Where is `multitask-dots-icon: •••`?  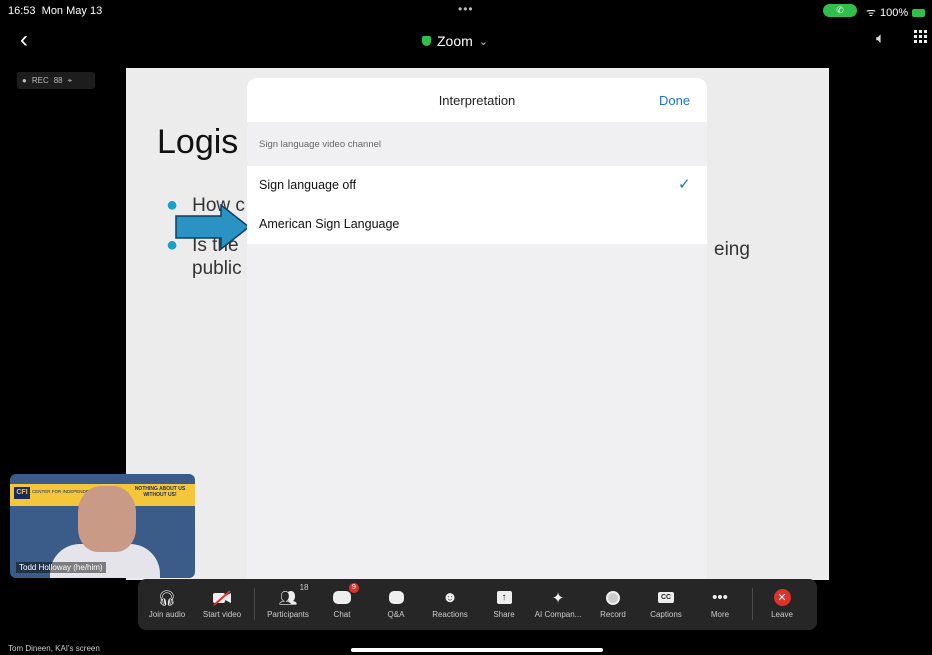 multitask-dots-icon: ••• is located at coordinates (466, 9).